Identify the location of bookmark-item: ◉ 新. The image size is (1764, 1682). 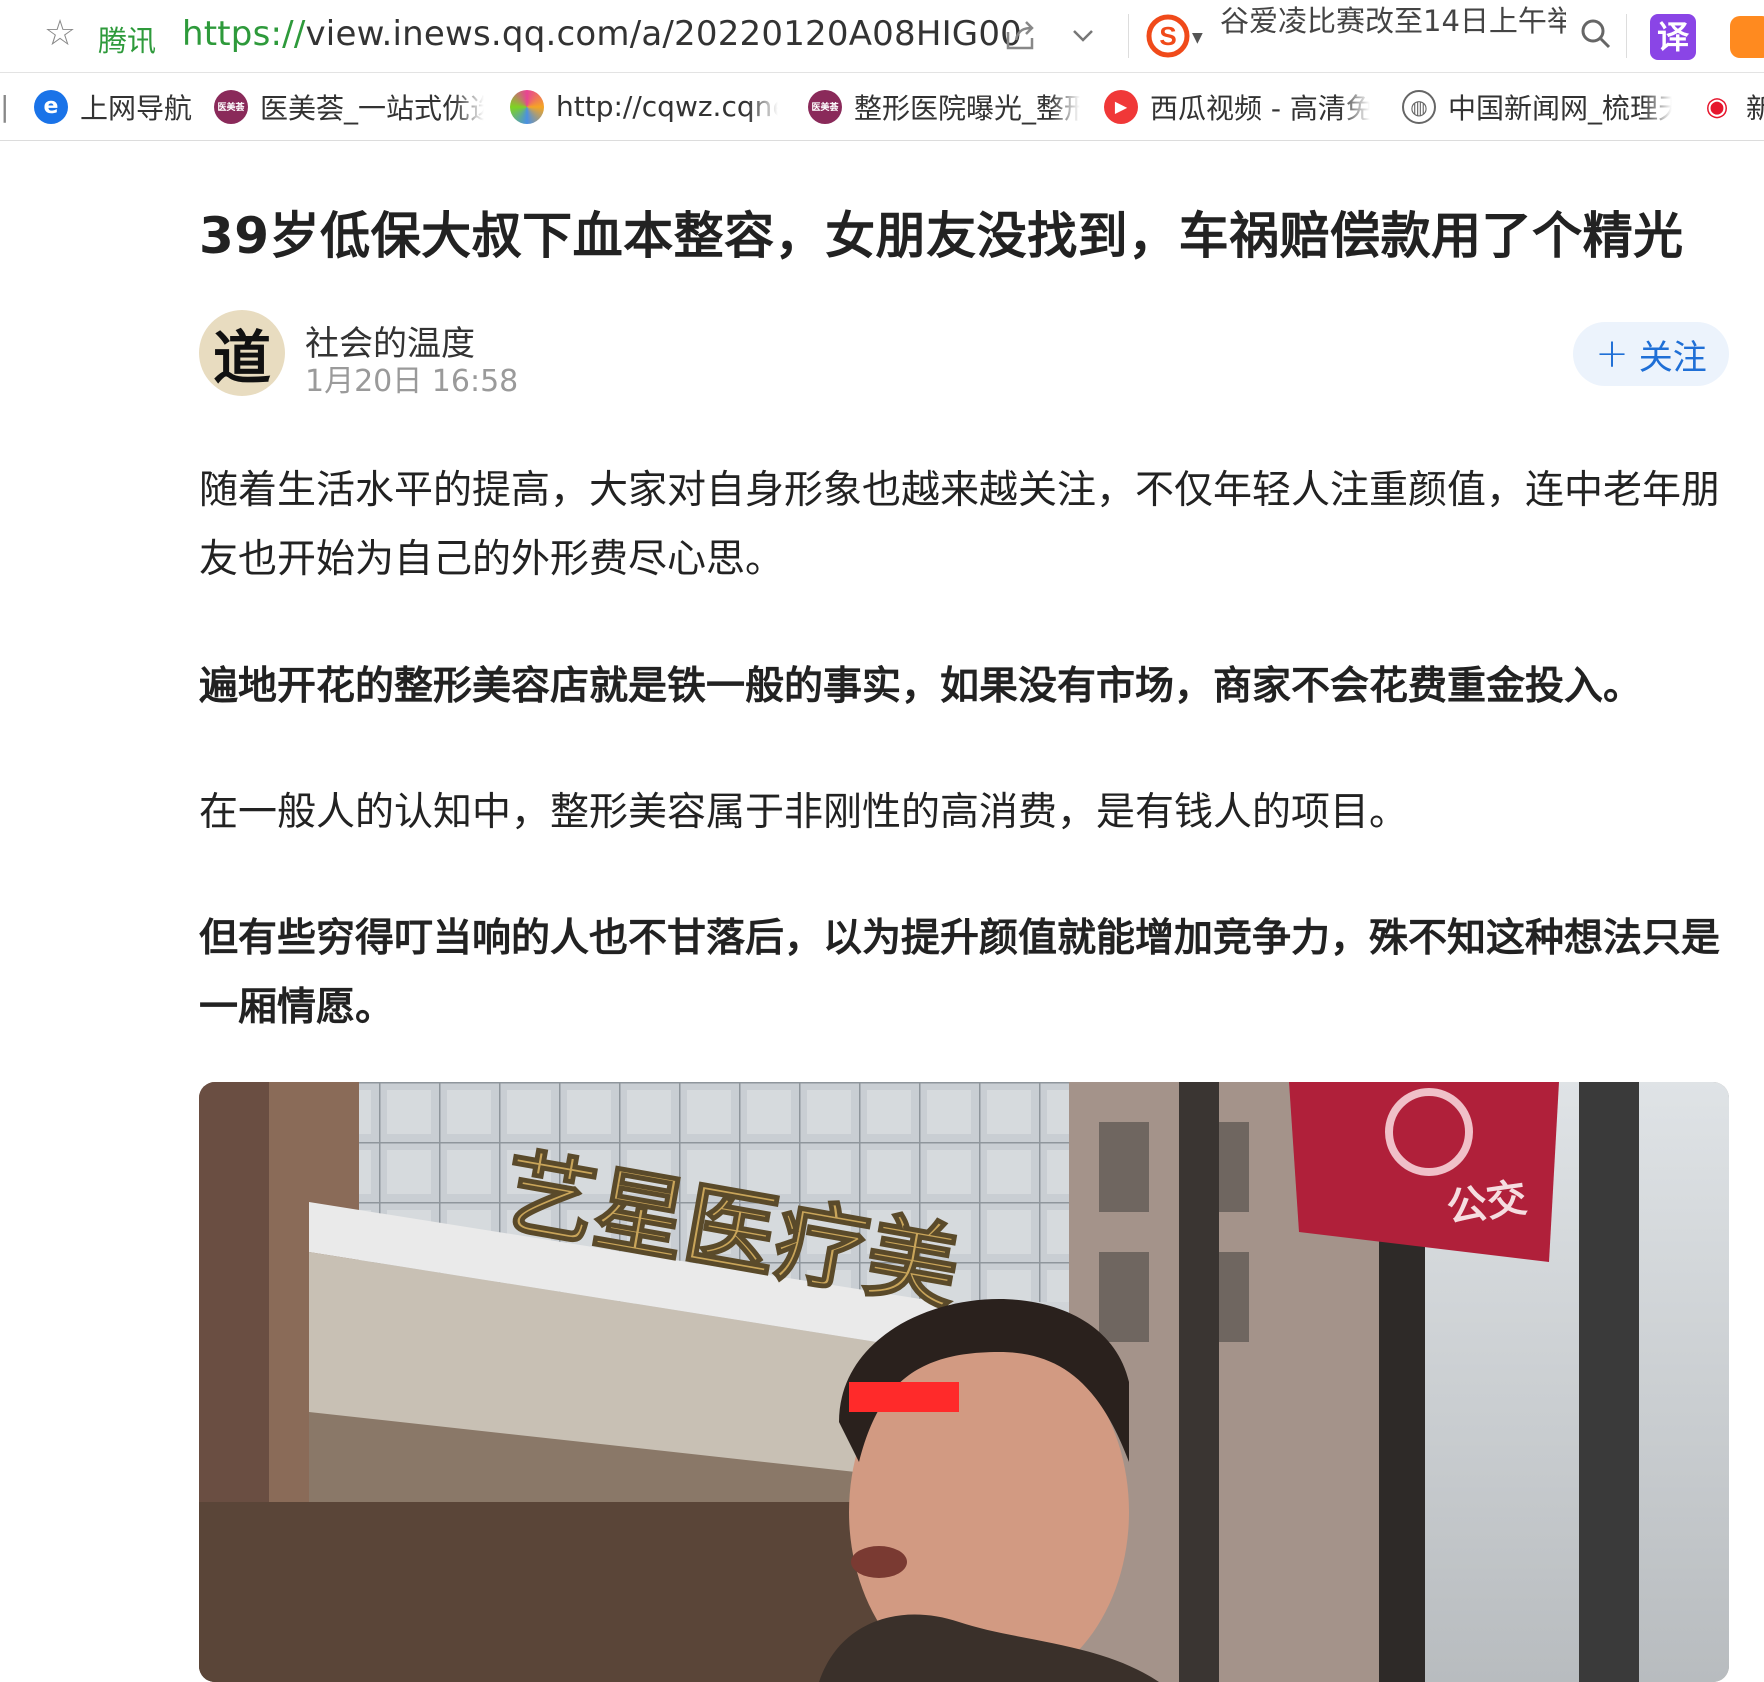
(1732, 106).